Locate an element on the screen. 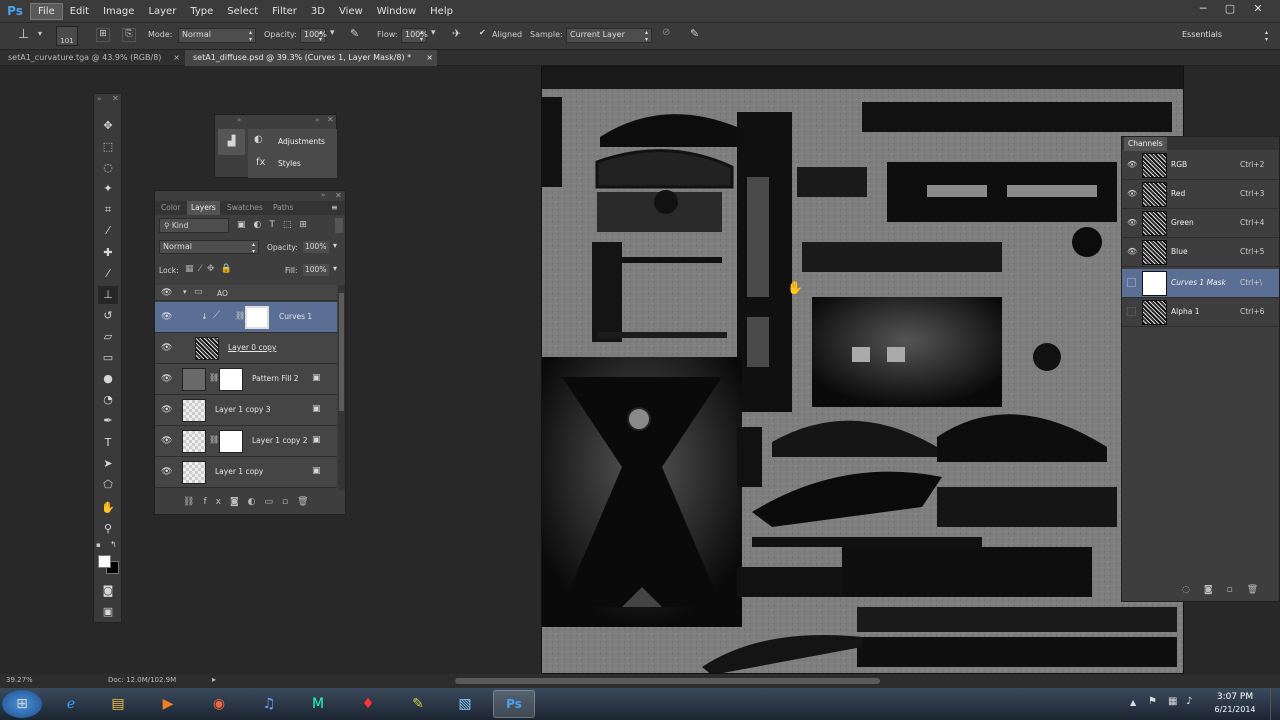 This screenshot has width=1280, height=720. eyedropper-tool-icon: ⁄ is located at coordinates (108, 231).